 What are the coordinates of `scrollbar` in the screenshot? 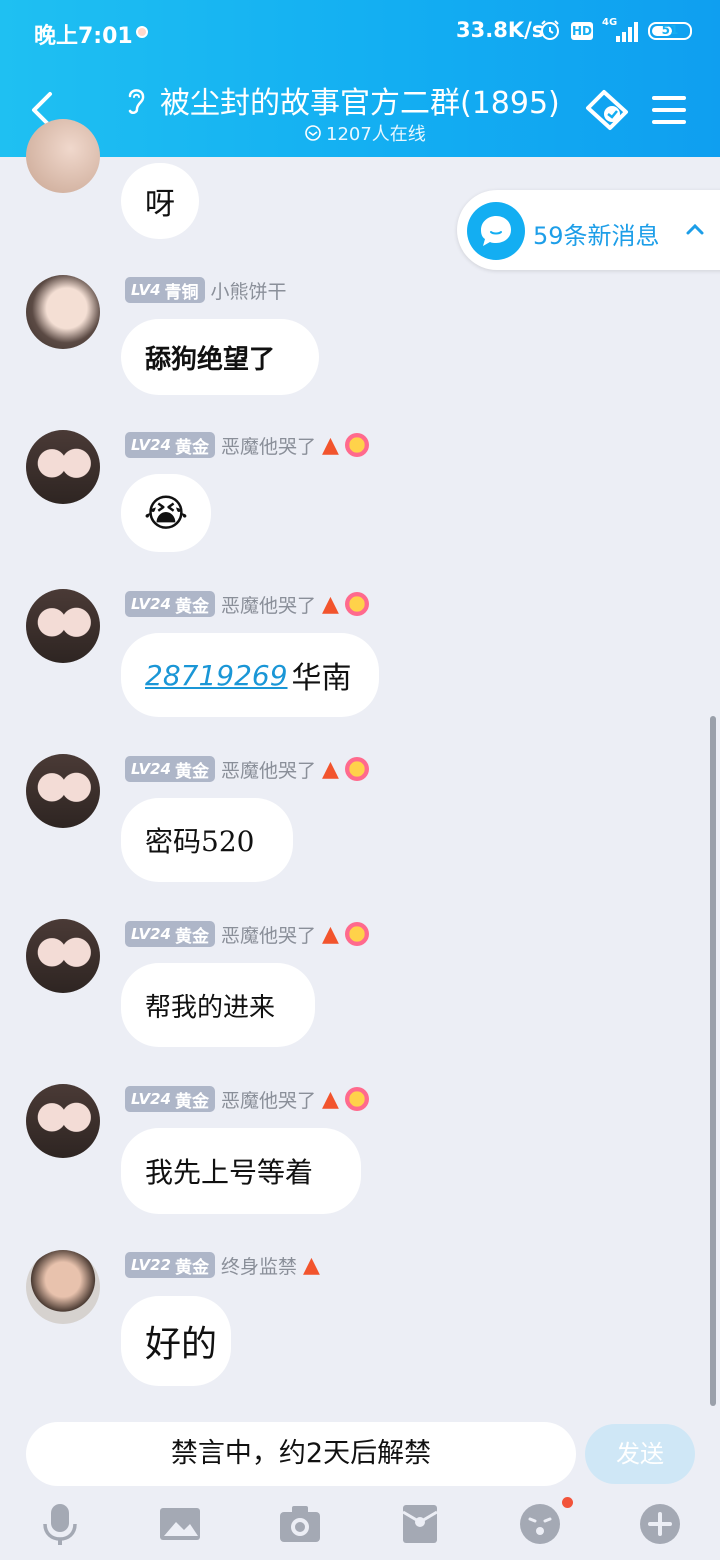 It's located at (713, 1061).